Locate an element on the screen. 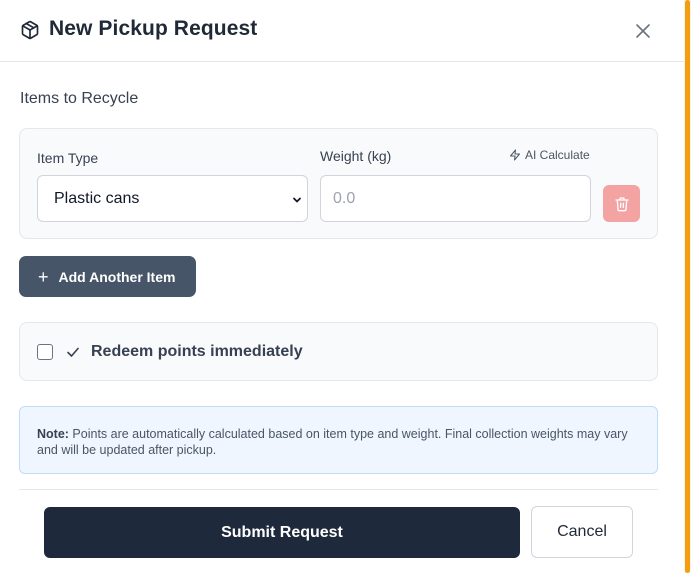  submit-request-button: Submit Request is located at coordinates (282, 532).